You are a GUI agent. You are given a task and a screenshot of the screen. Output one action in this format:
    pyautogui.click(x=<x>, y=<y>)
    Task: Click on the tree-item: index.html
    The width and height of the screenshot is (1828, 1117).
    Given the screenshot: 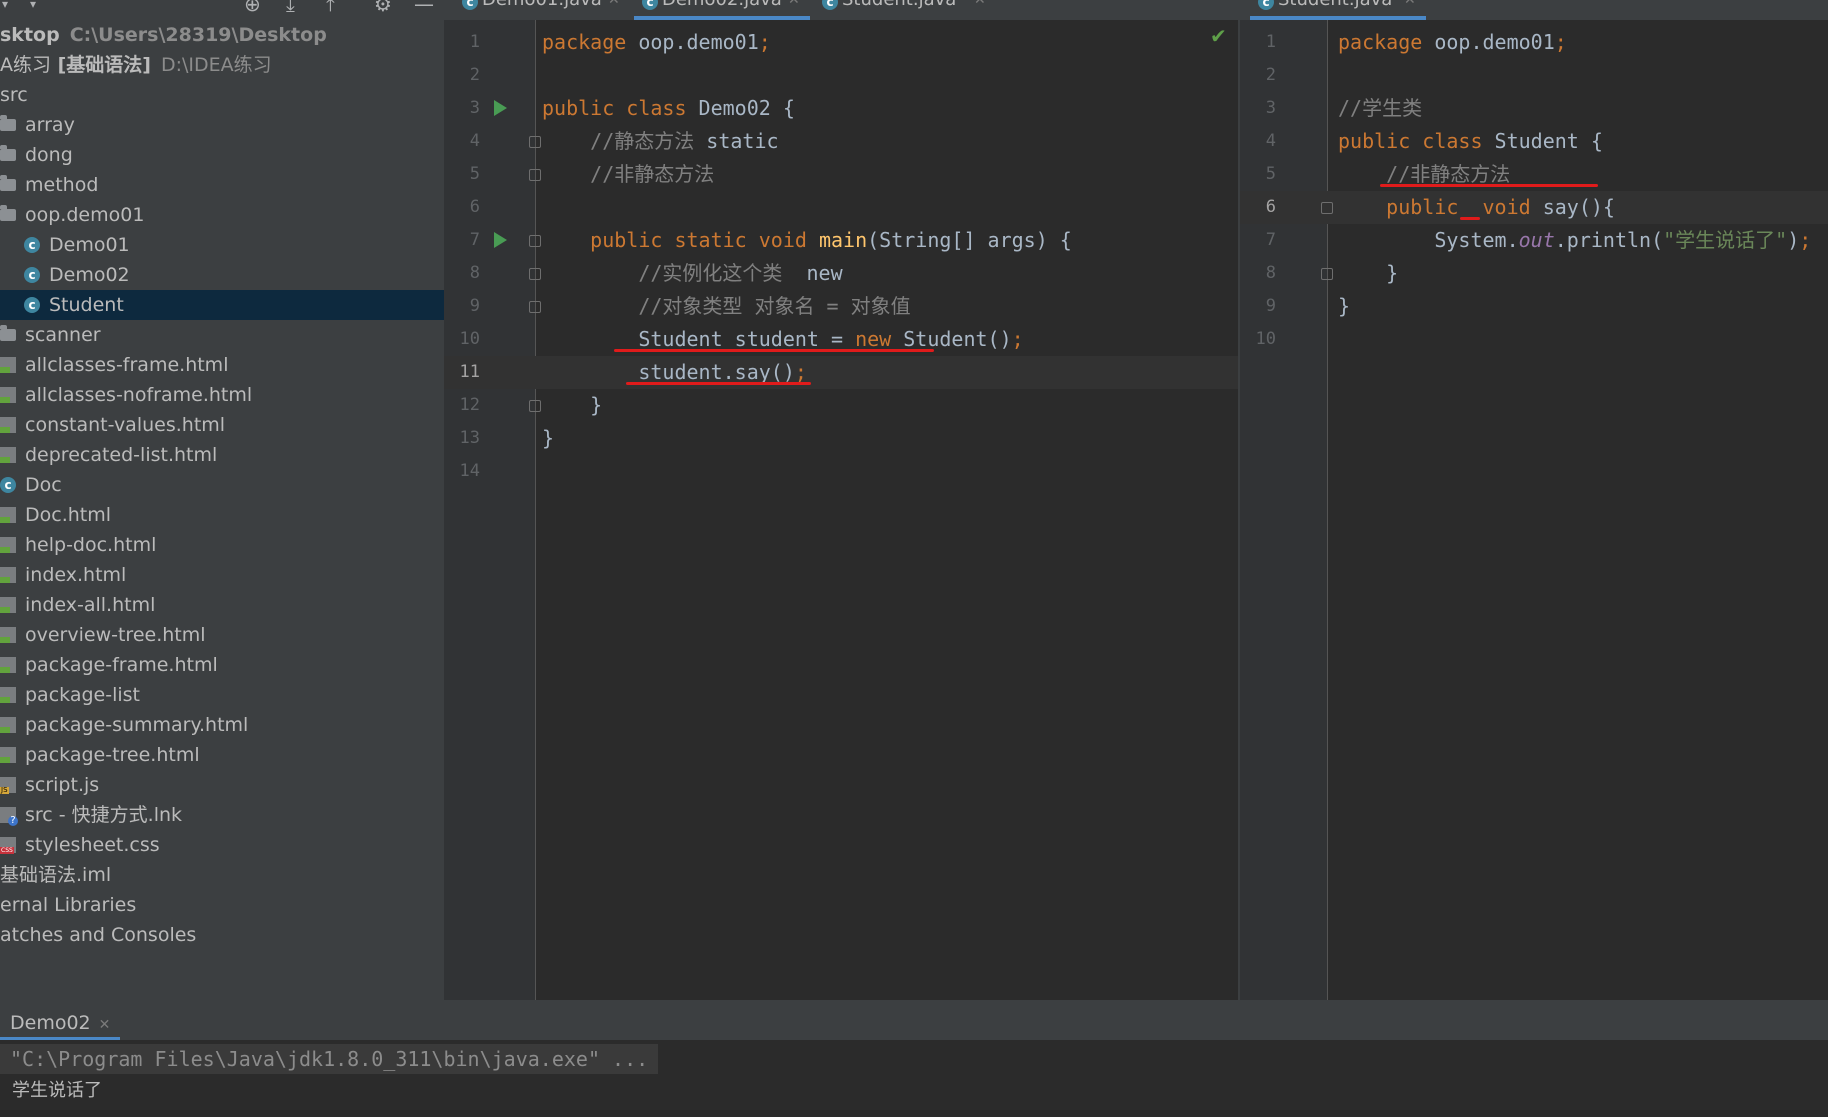 What is the action you would take?
    pyautogui.click(x=222, y=575)
    